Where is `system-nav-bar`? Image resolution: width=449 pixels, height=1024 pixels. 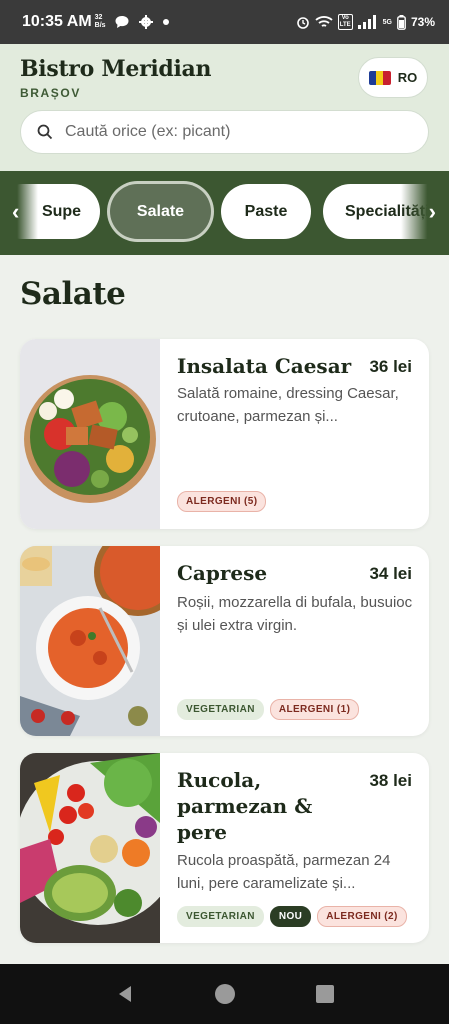
system-nav-bar is located at coordinates (224, 994).